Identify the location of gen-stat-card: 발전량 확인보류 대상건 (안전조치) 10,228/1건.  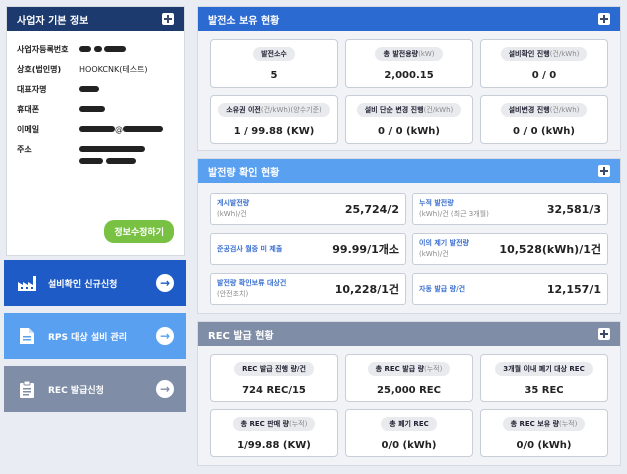
(308, 289).